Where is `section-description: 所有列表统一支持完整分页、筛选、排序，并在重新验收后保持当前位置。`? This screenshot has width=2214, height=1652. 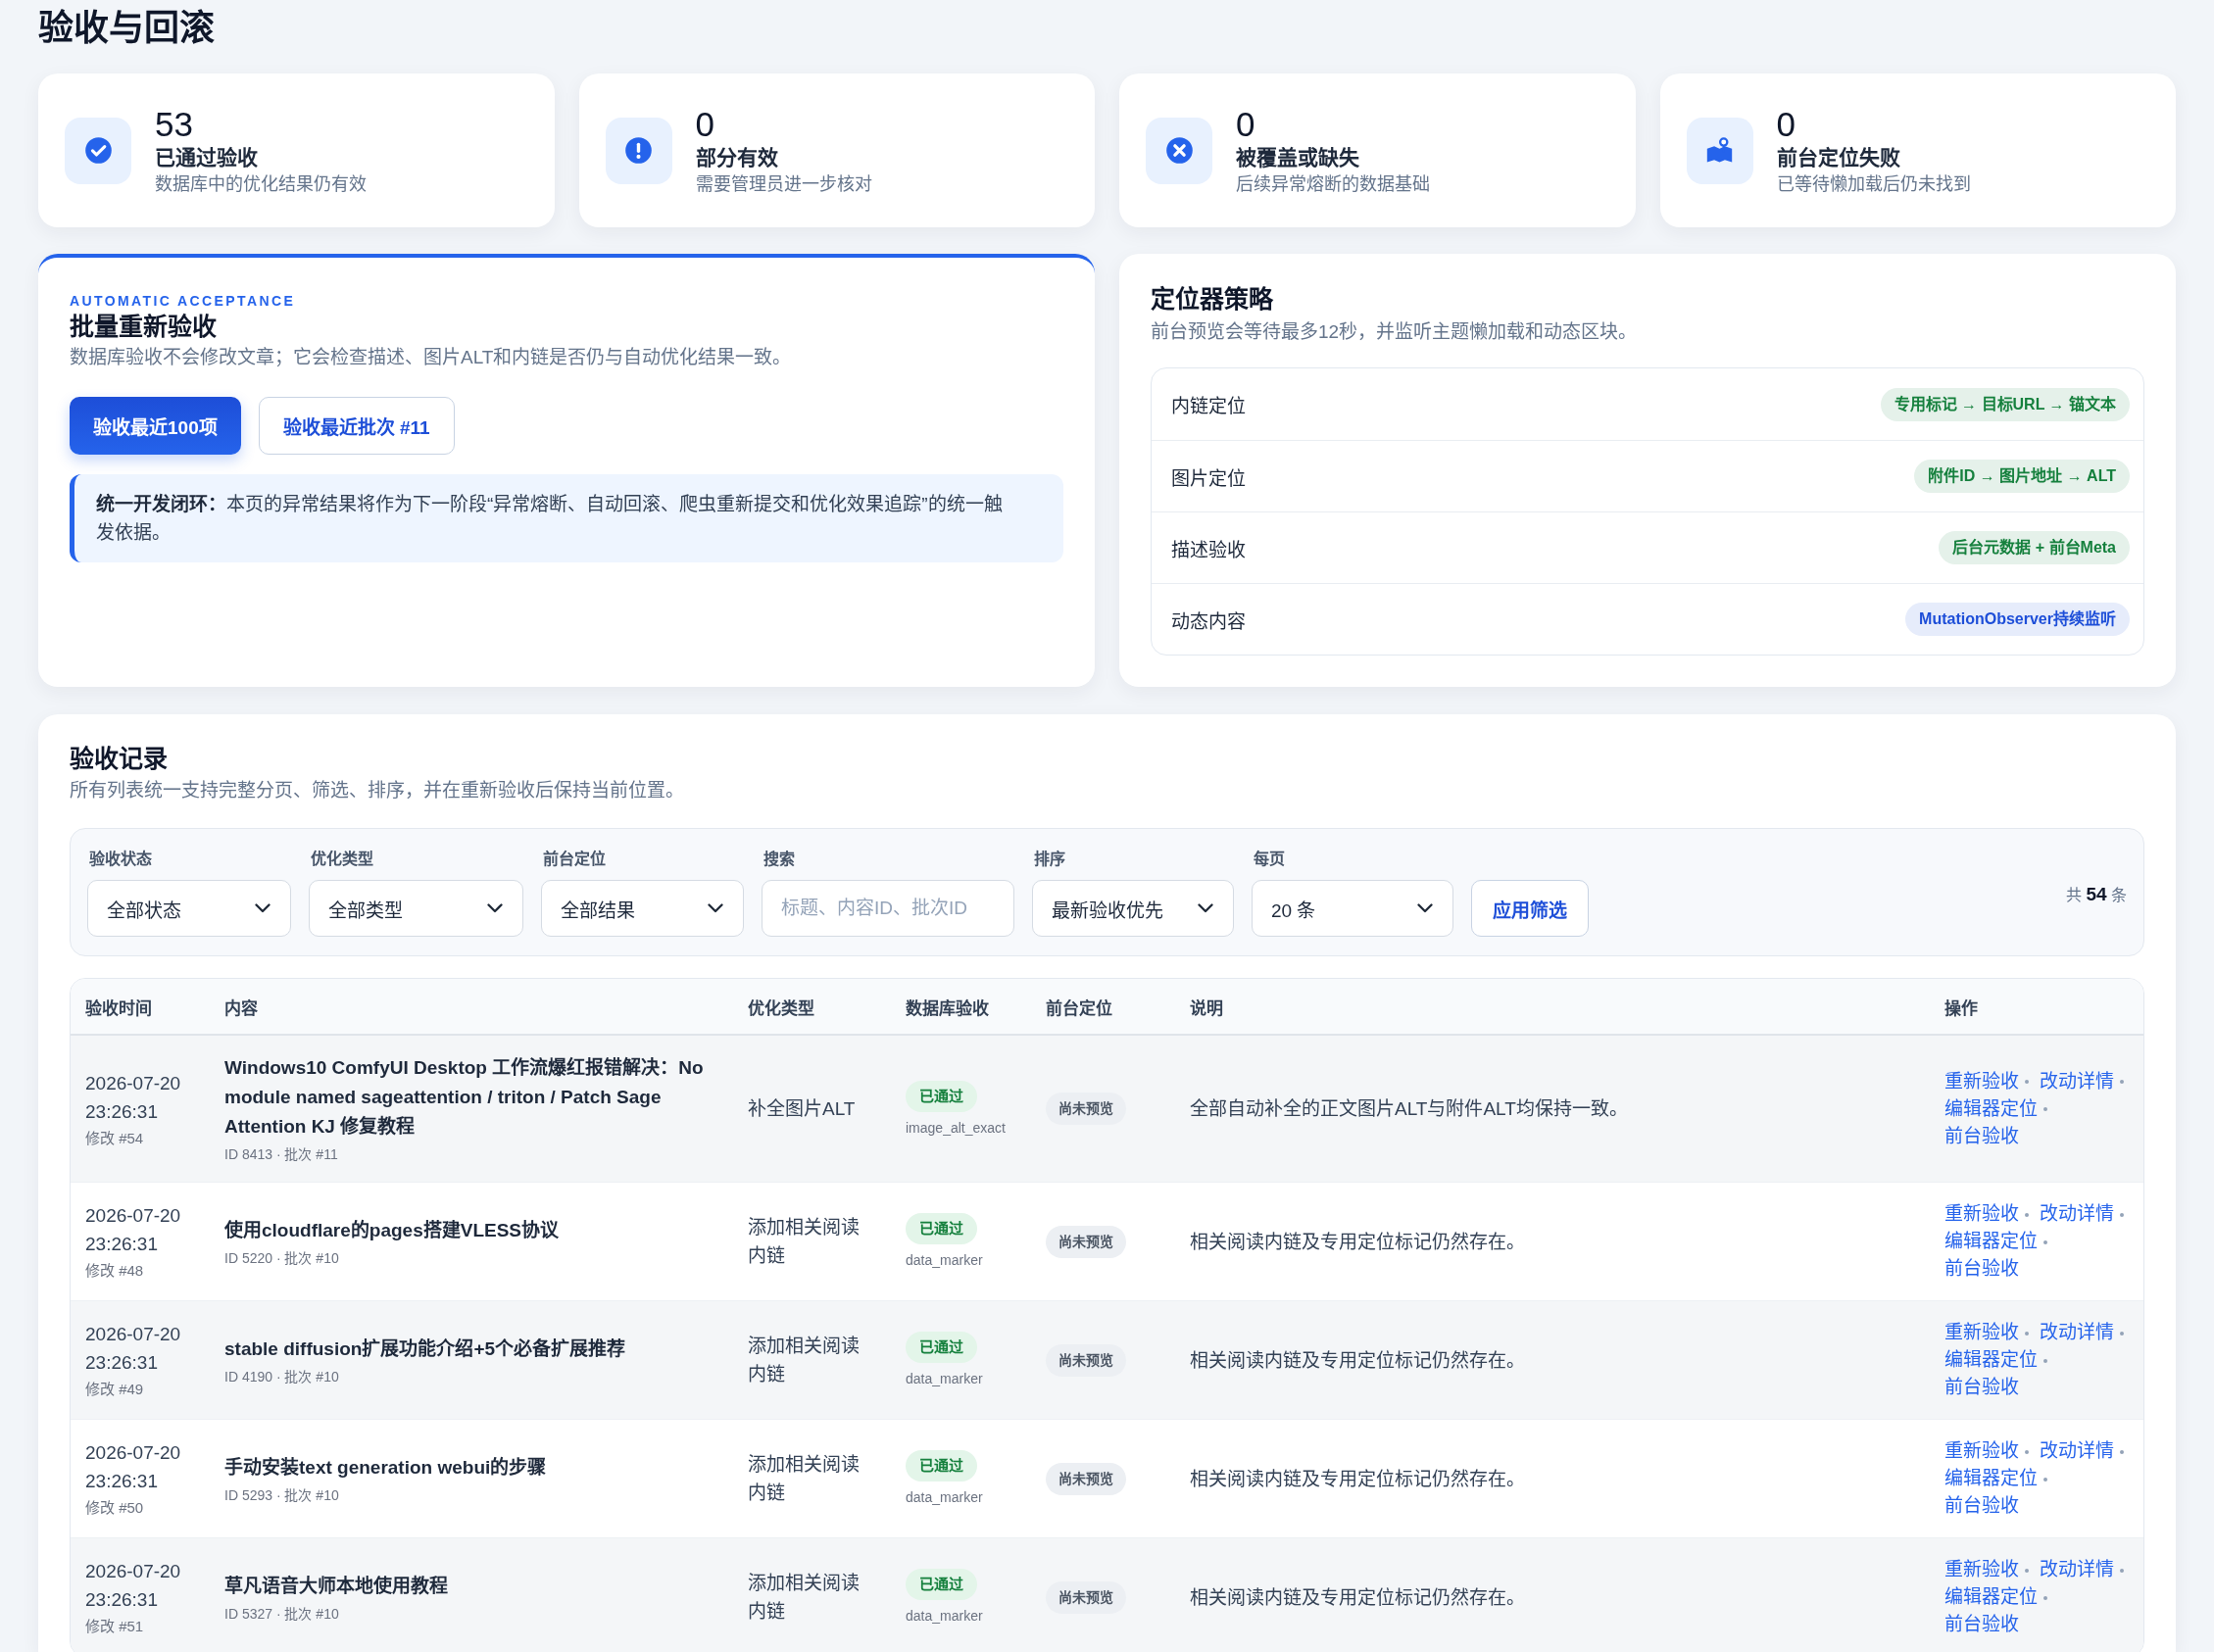
section-description: 所有列表统一支持完整分页、筛选、排序，并在重新验收后保持当前位置。 is located at coordinates (377, 791).